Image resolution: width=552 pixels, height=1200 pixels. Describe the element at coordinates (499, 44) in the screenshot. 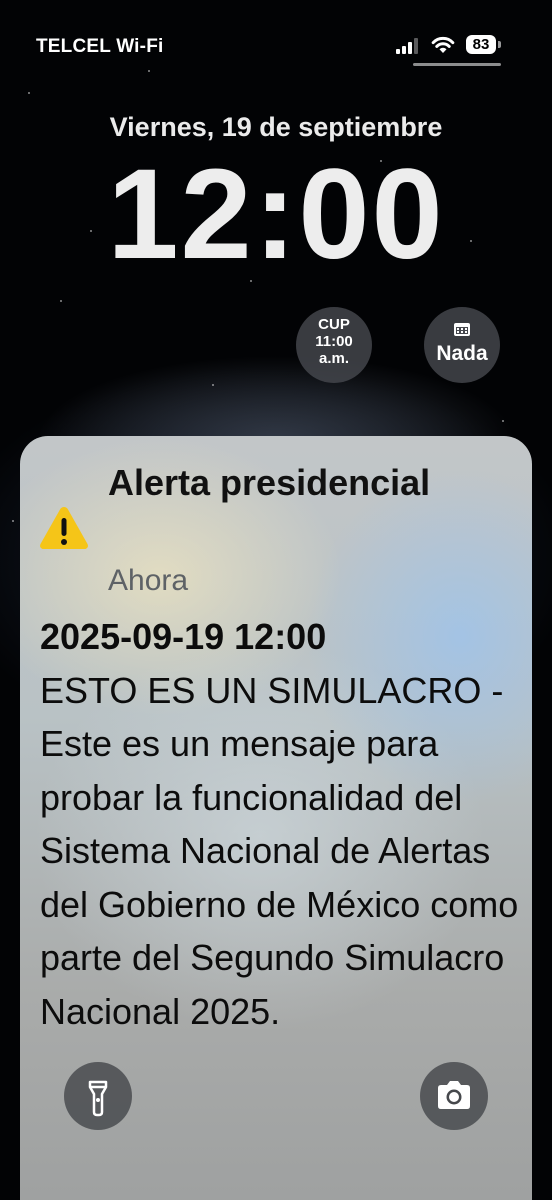

I see `battery-cap` at that location.